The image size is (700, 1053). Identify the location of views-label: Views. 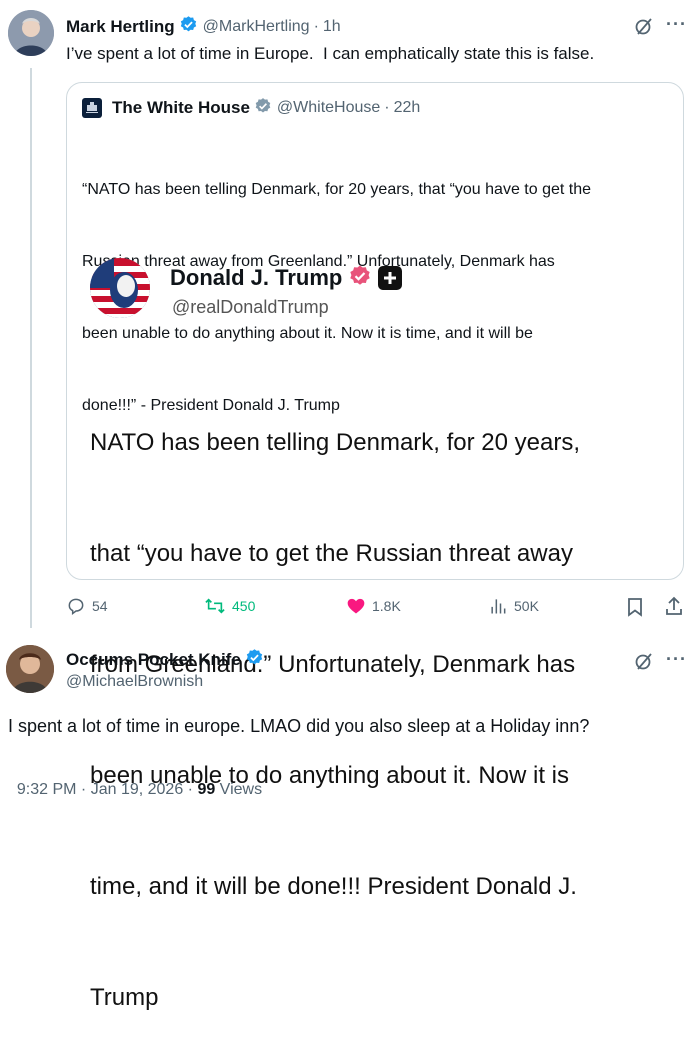
(239, 789).